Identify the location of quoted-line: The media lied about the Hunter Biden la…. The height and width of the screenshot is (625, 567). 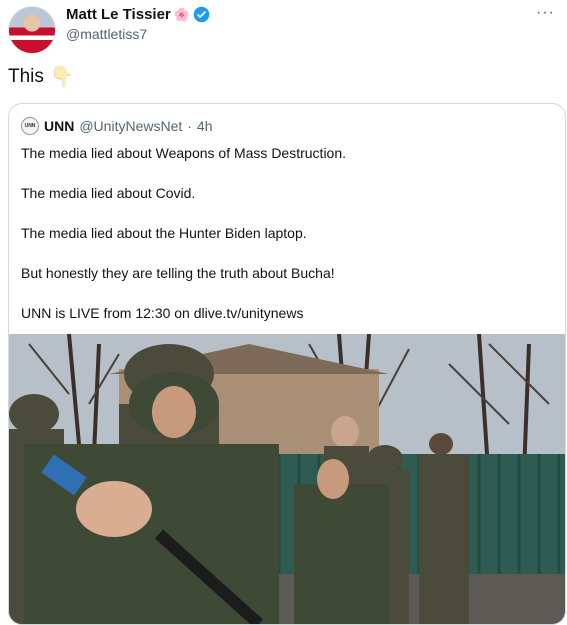
(164, 233).